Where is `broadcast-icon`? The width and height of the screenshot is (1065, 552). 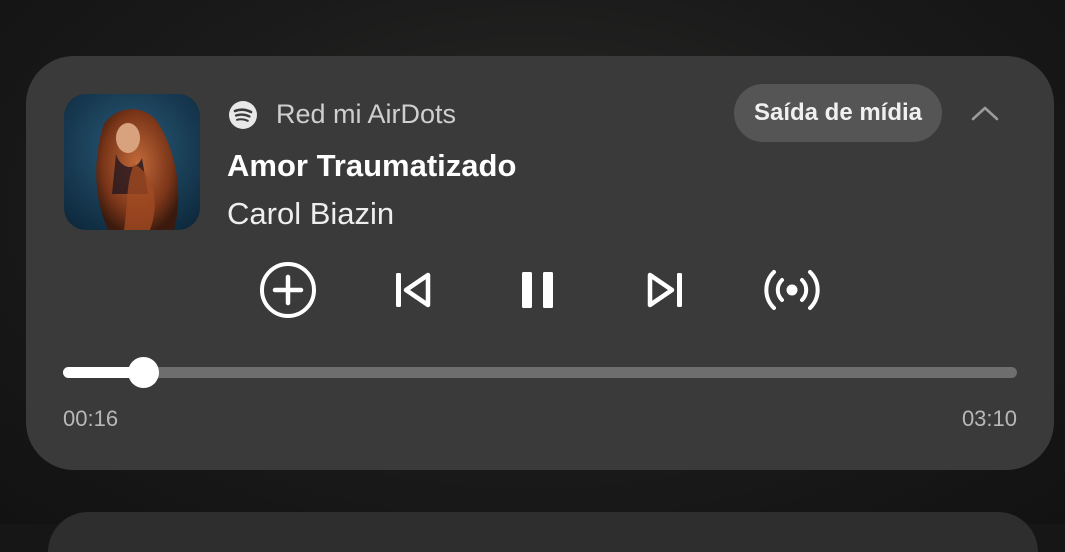 broadcast-icon is located at coordinates (792, 290).